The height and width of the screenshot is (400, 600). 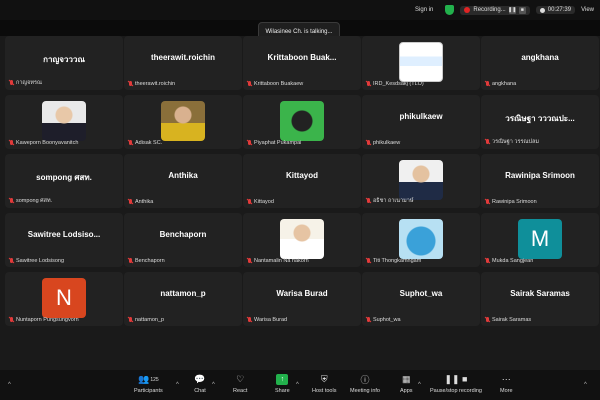 I want to click on recording-indicator: Recording... ❚❚ ■, so click(x=495, y=10).